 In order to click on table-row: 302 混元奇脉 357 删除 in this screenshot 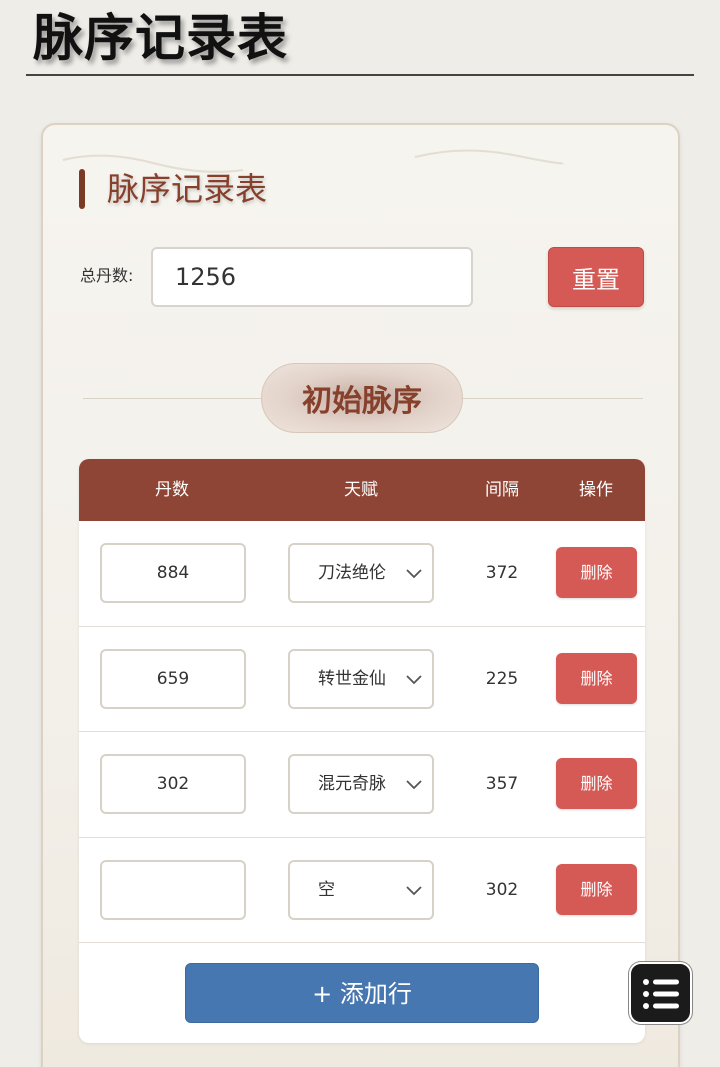, I will do `click(362, 785)`.